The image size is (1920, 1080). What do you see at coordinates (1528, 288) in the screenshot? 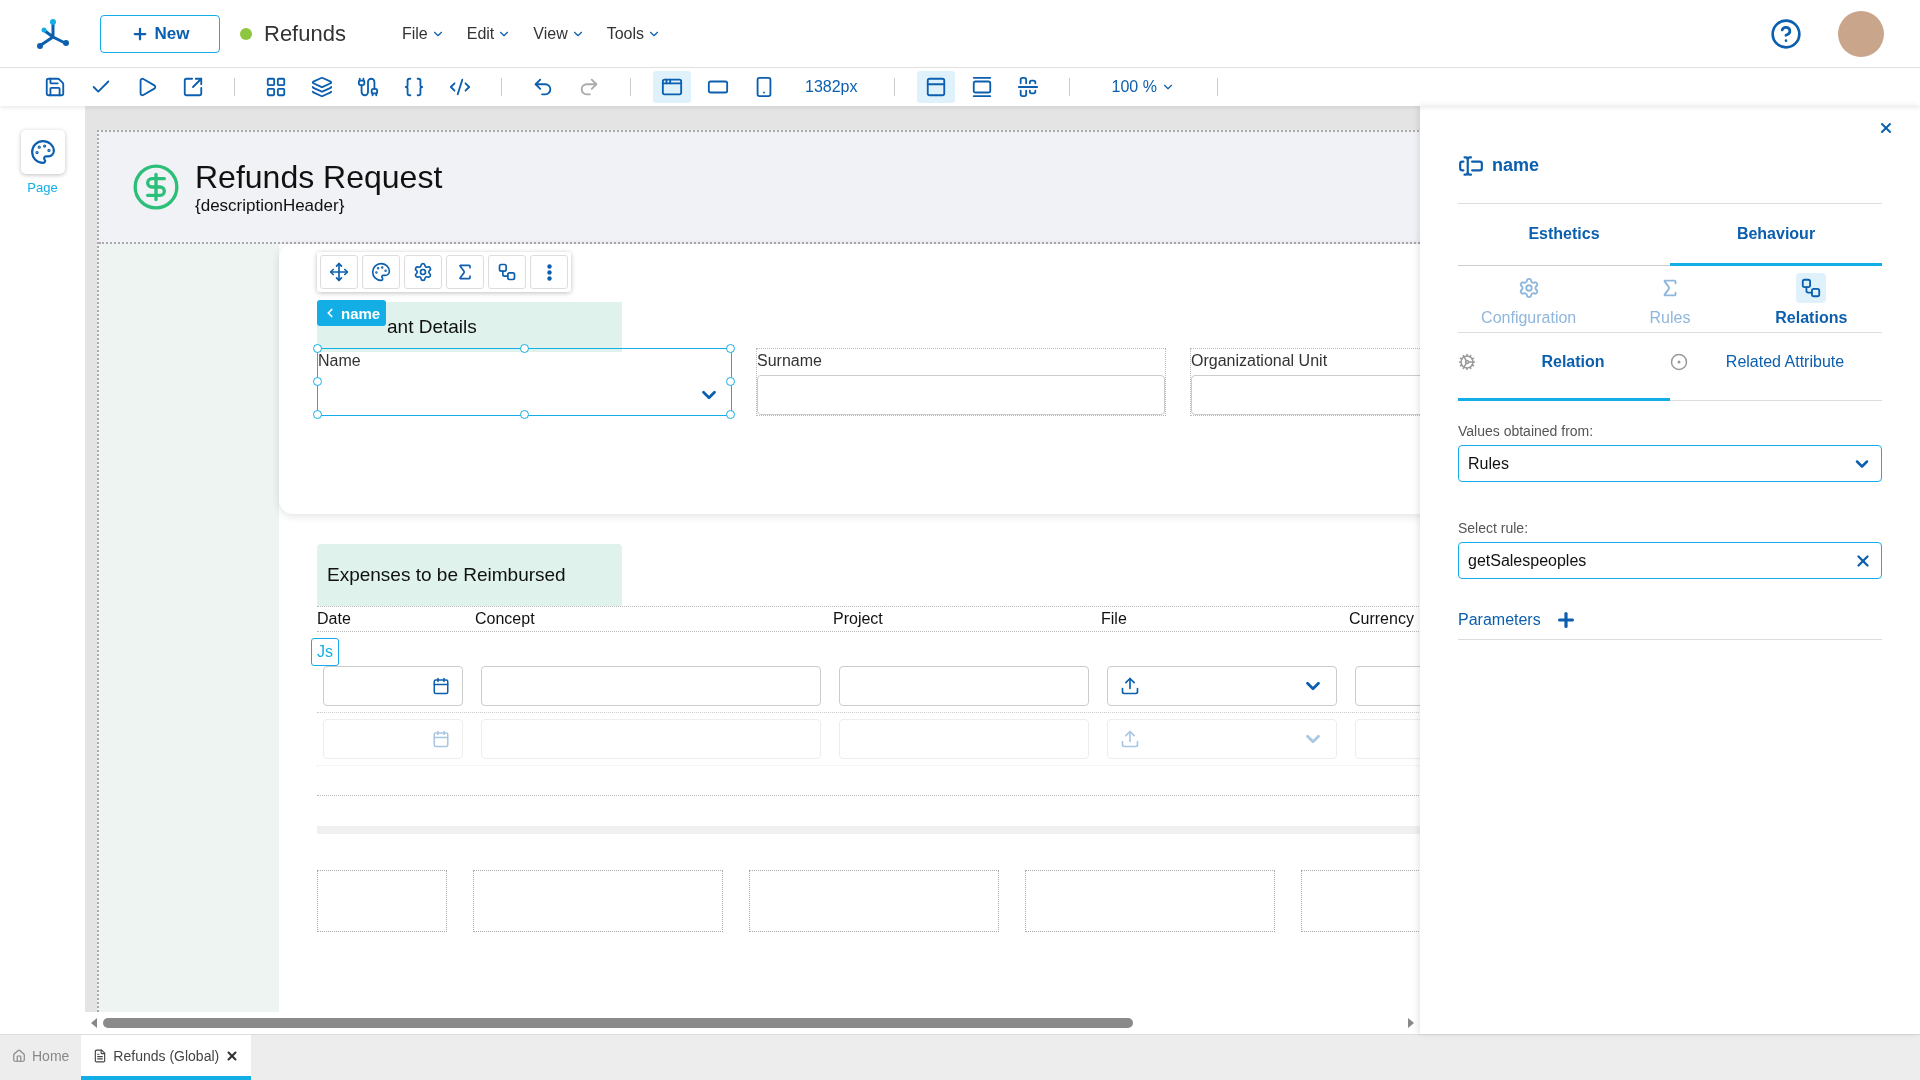
I see `config-icon` at bounding box center [1528, 288].